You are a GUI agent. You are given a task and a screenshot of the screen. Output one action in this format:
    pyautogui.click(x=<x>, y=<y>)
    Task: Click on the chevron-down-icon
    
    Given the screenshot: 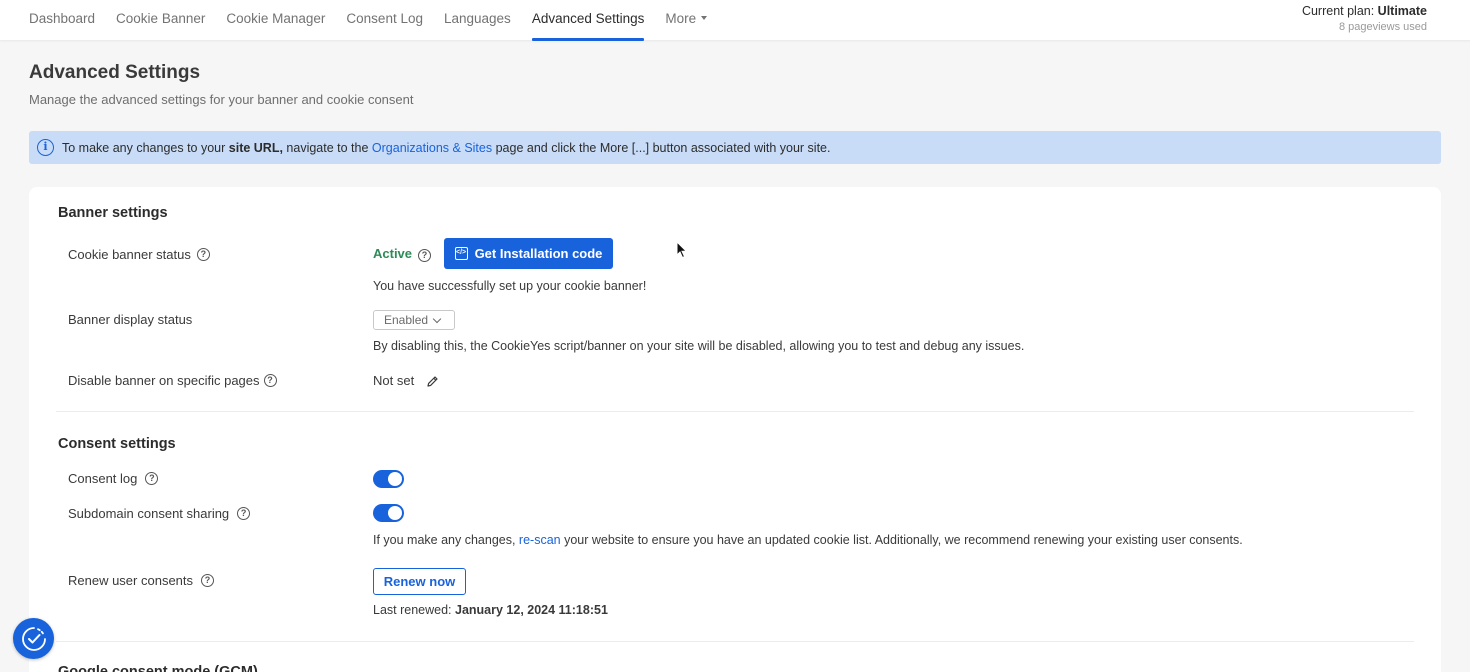 What is the action you would take?
    pyautogui.click(x=437, y=318)
    